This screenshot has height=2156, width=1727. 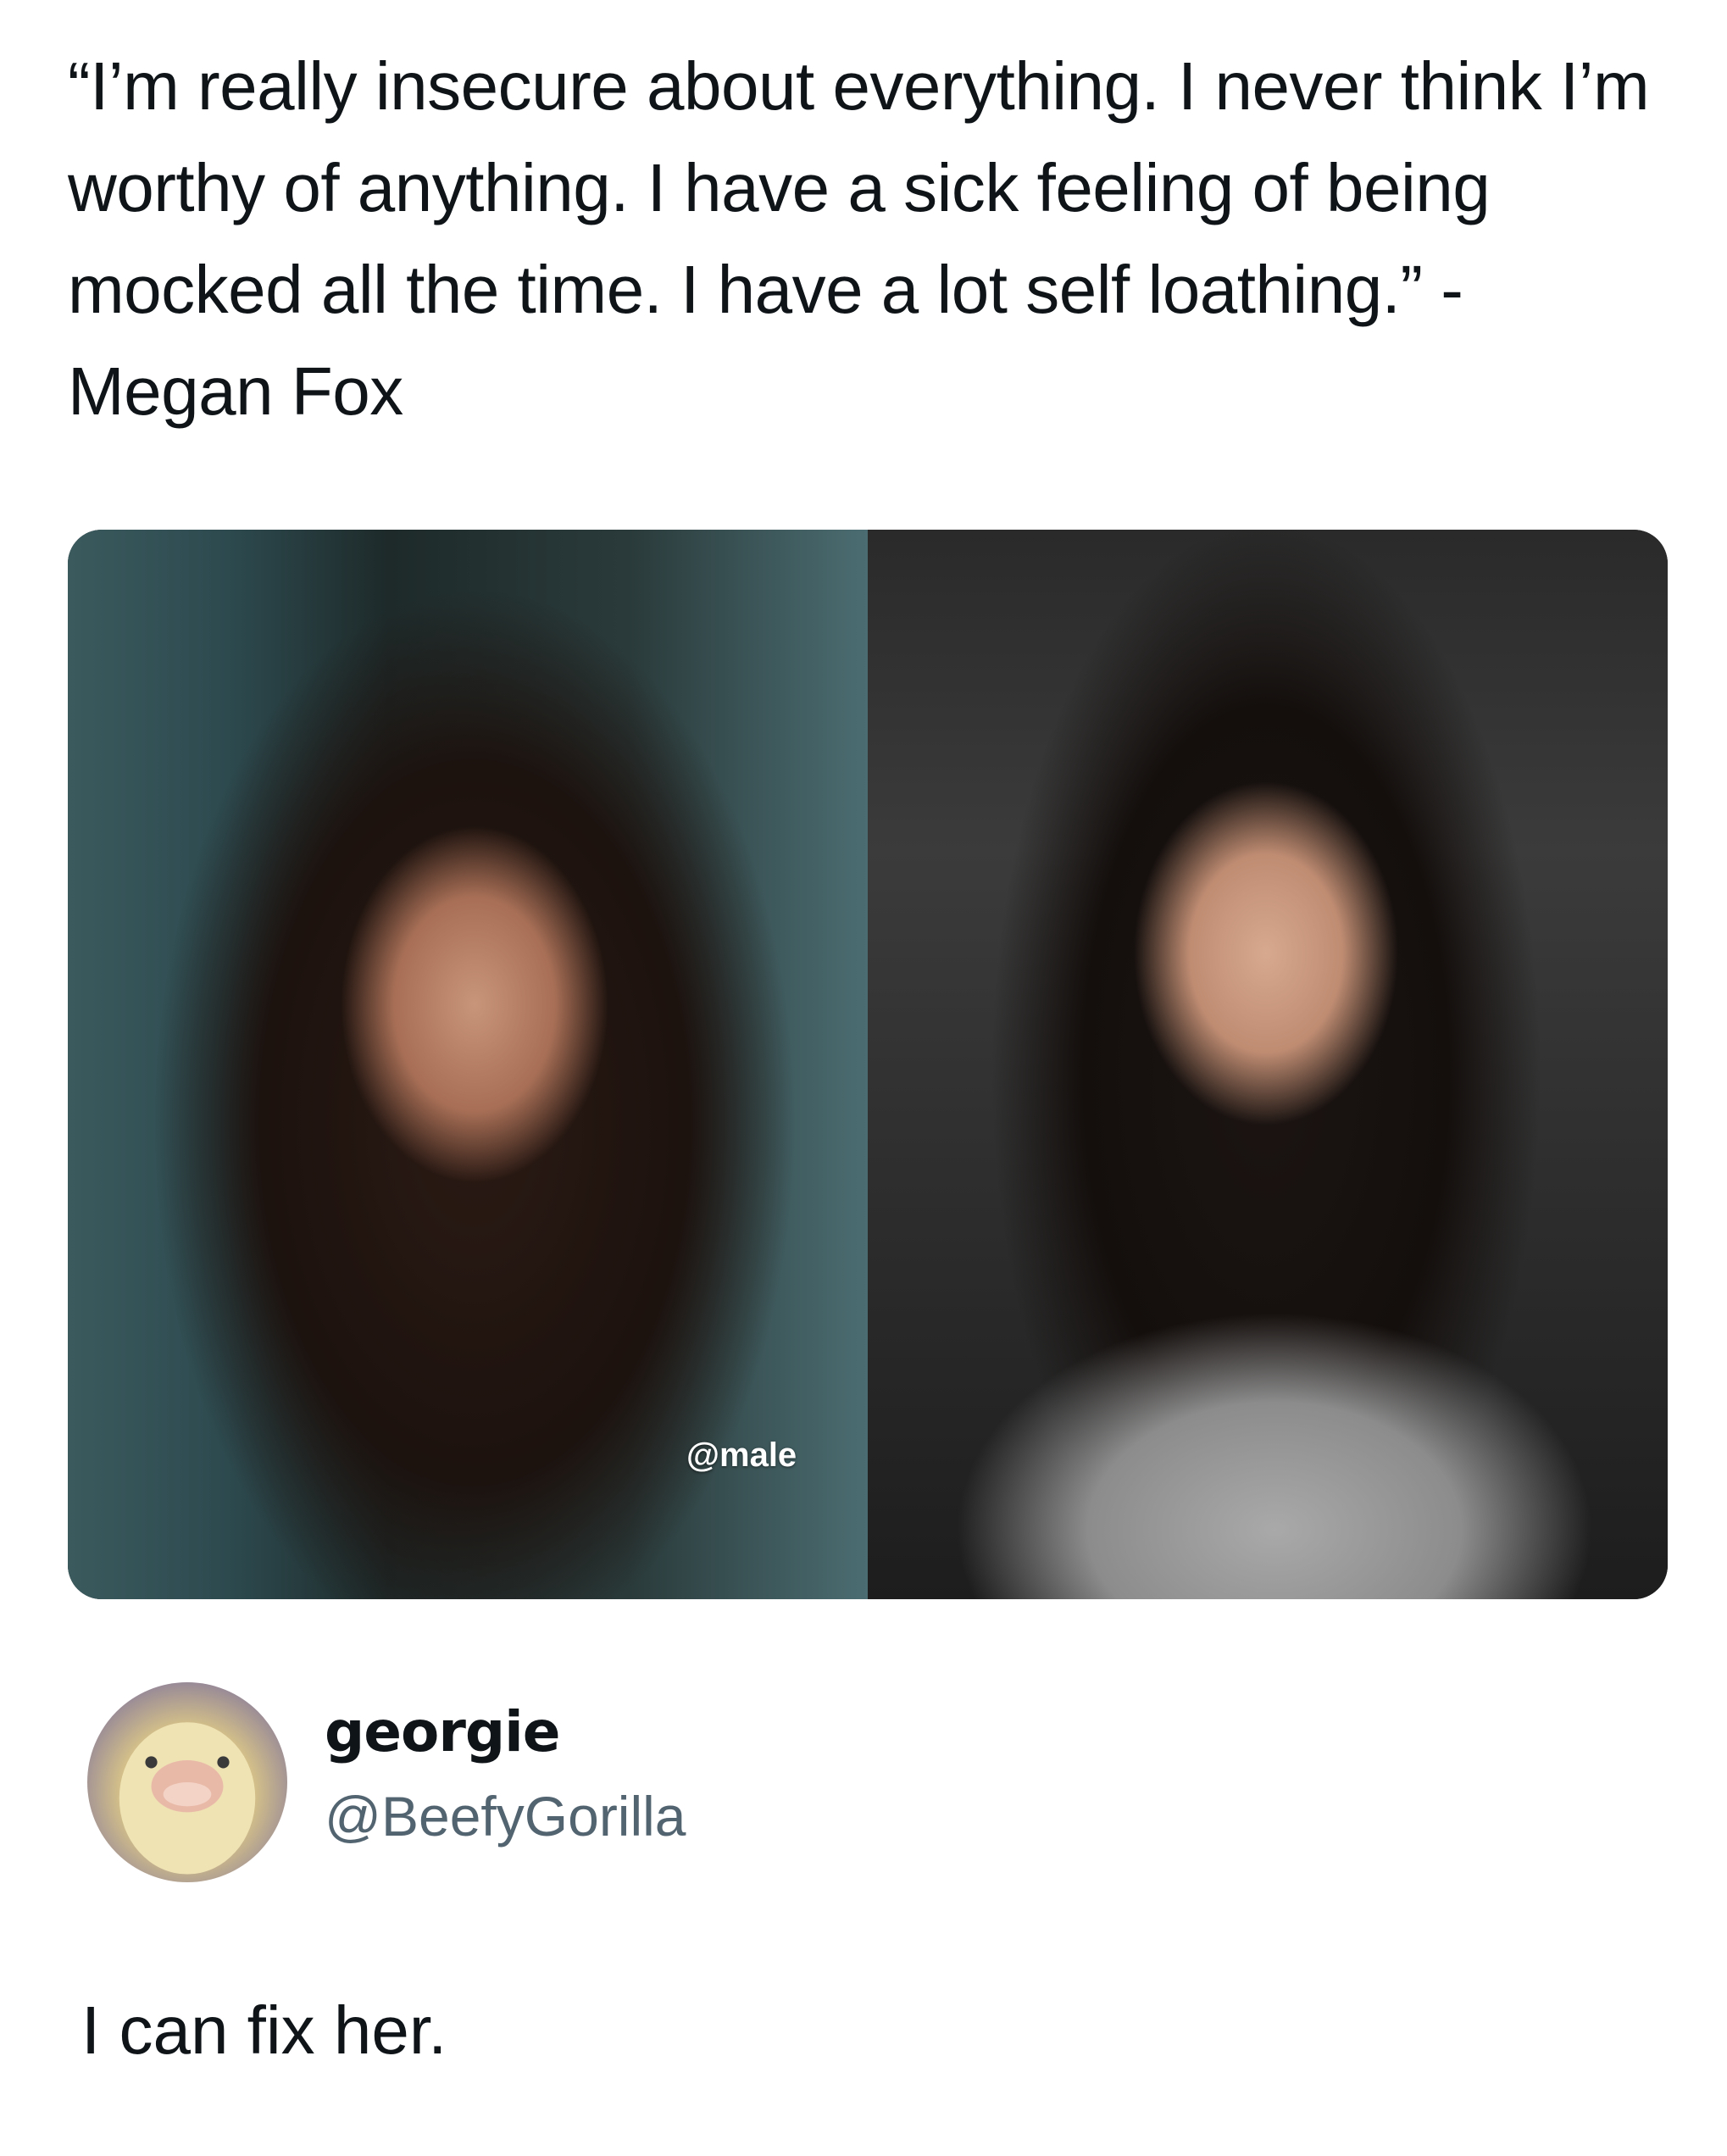 What do you see at coordinates (264, 2030) in the screenshot?
I see `reply-text: I can fix her.` at bounding box center [264, 2030].